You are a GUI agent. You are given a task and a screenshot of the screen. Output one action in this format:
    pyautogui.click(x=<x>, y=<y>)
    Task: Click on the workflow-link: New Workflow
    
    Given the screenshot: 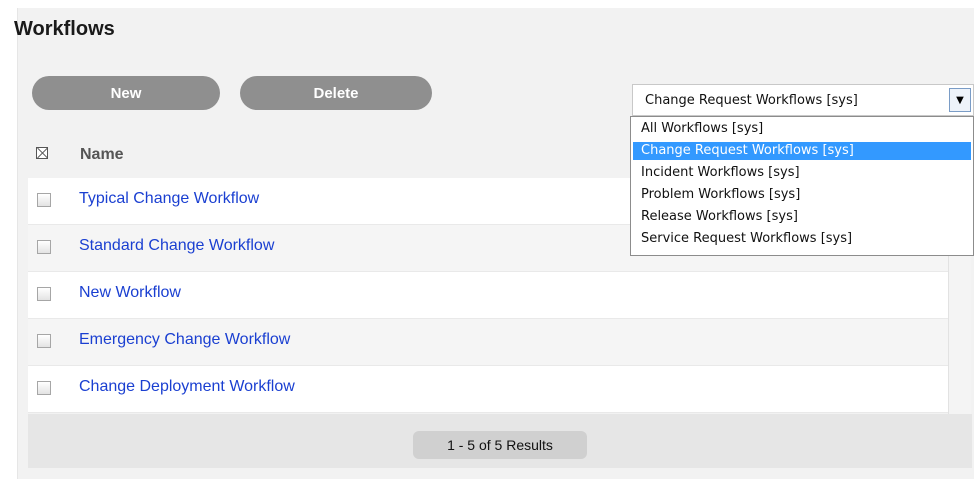 What is the action you would take?
    pyautogui.click(x=130, y=293)
    